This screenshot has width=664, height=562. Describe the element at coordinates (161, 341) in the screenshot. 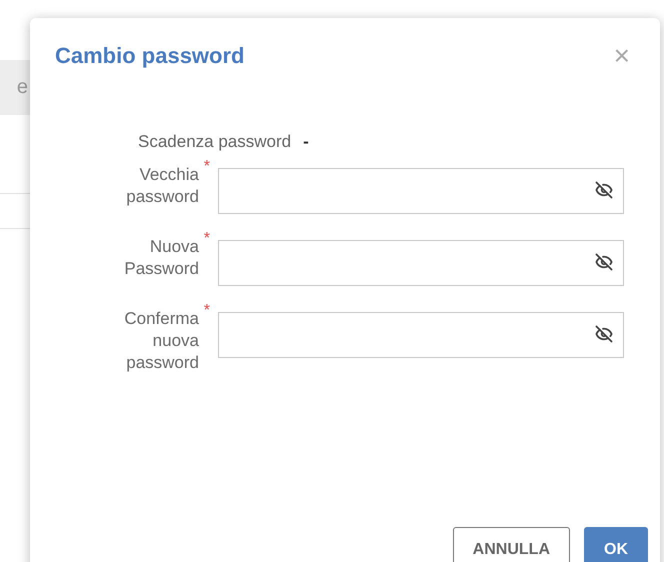

I see `field-label: Conferma nuova password` at that location.